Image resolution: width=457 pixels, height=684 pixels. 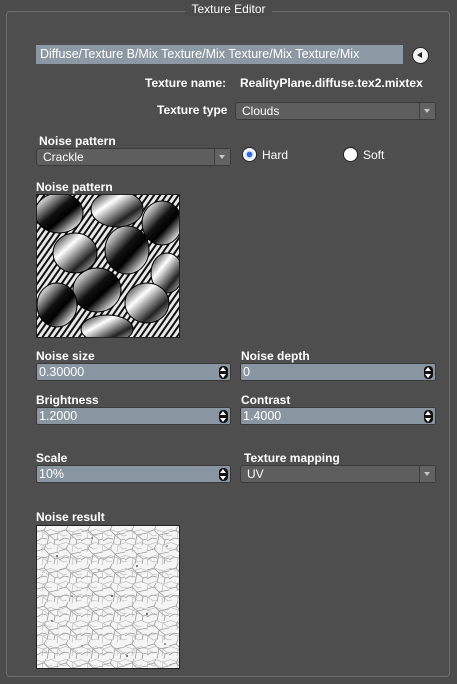 What do you see at coordinates (338, 474) in the screenshot?
I see `texture-mapping-select: UV` at bounding box center [338, 474].